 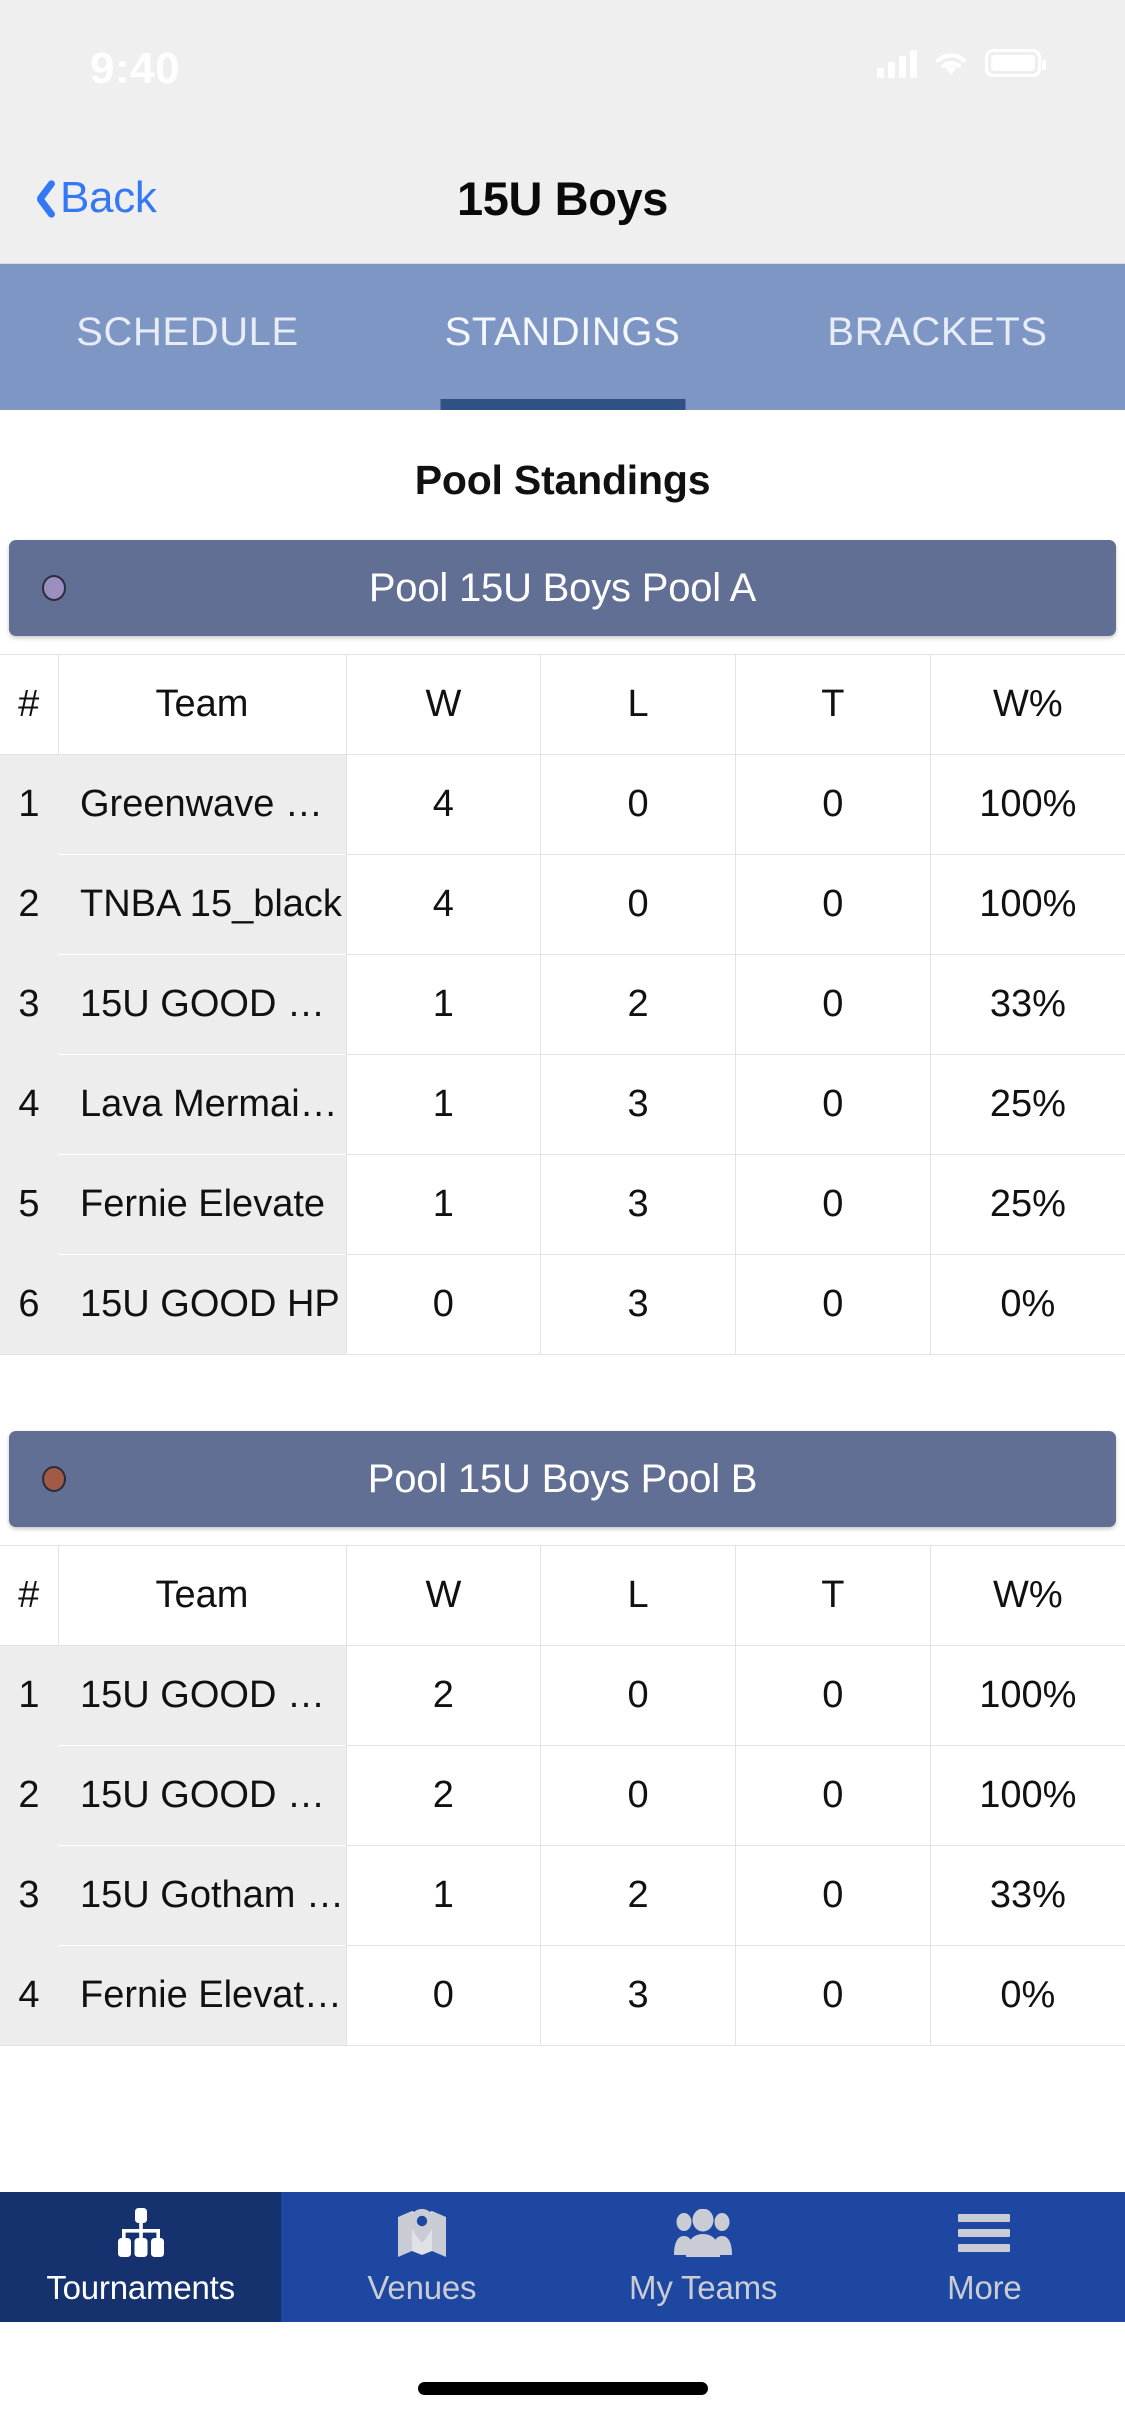 What do you see at coordinates (29, 1204) in the screenshot?
I see `cell-rank: 5` at bounding box center [29, 1204].